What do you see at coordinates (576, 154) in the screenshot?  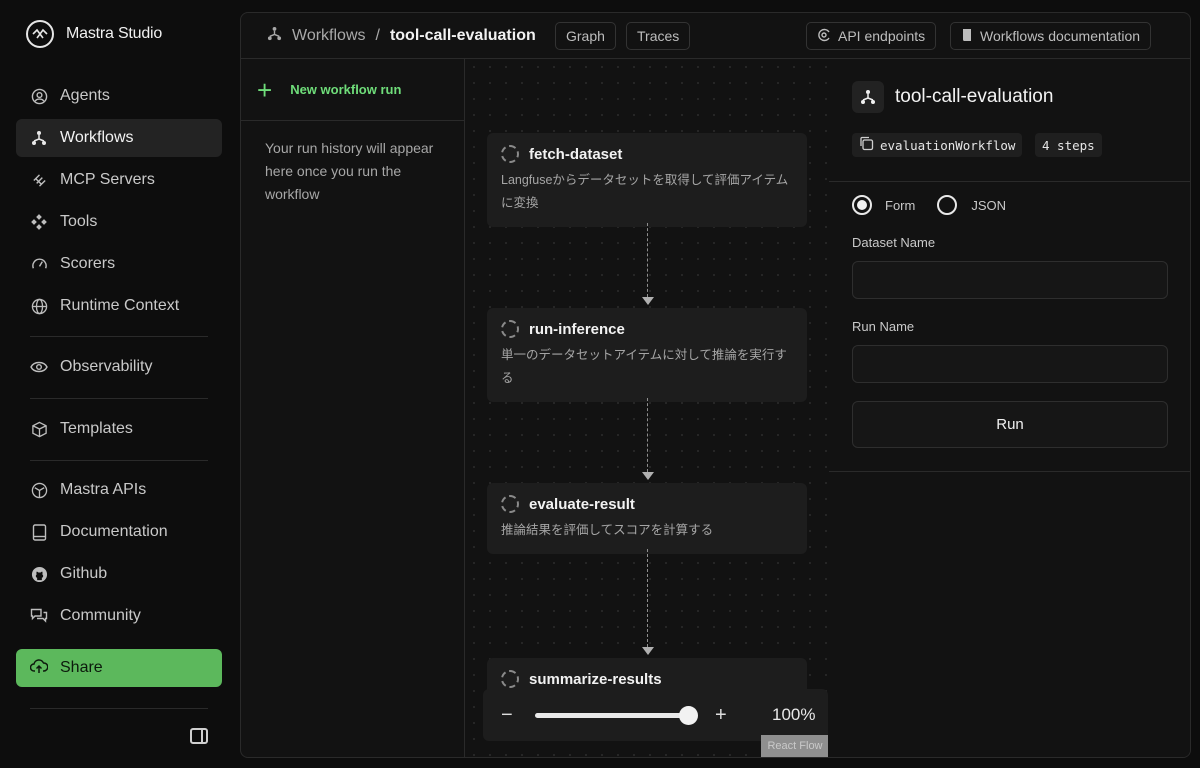 I see `step-name: fetch-dataset` at bounding box center [576, 154].